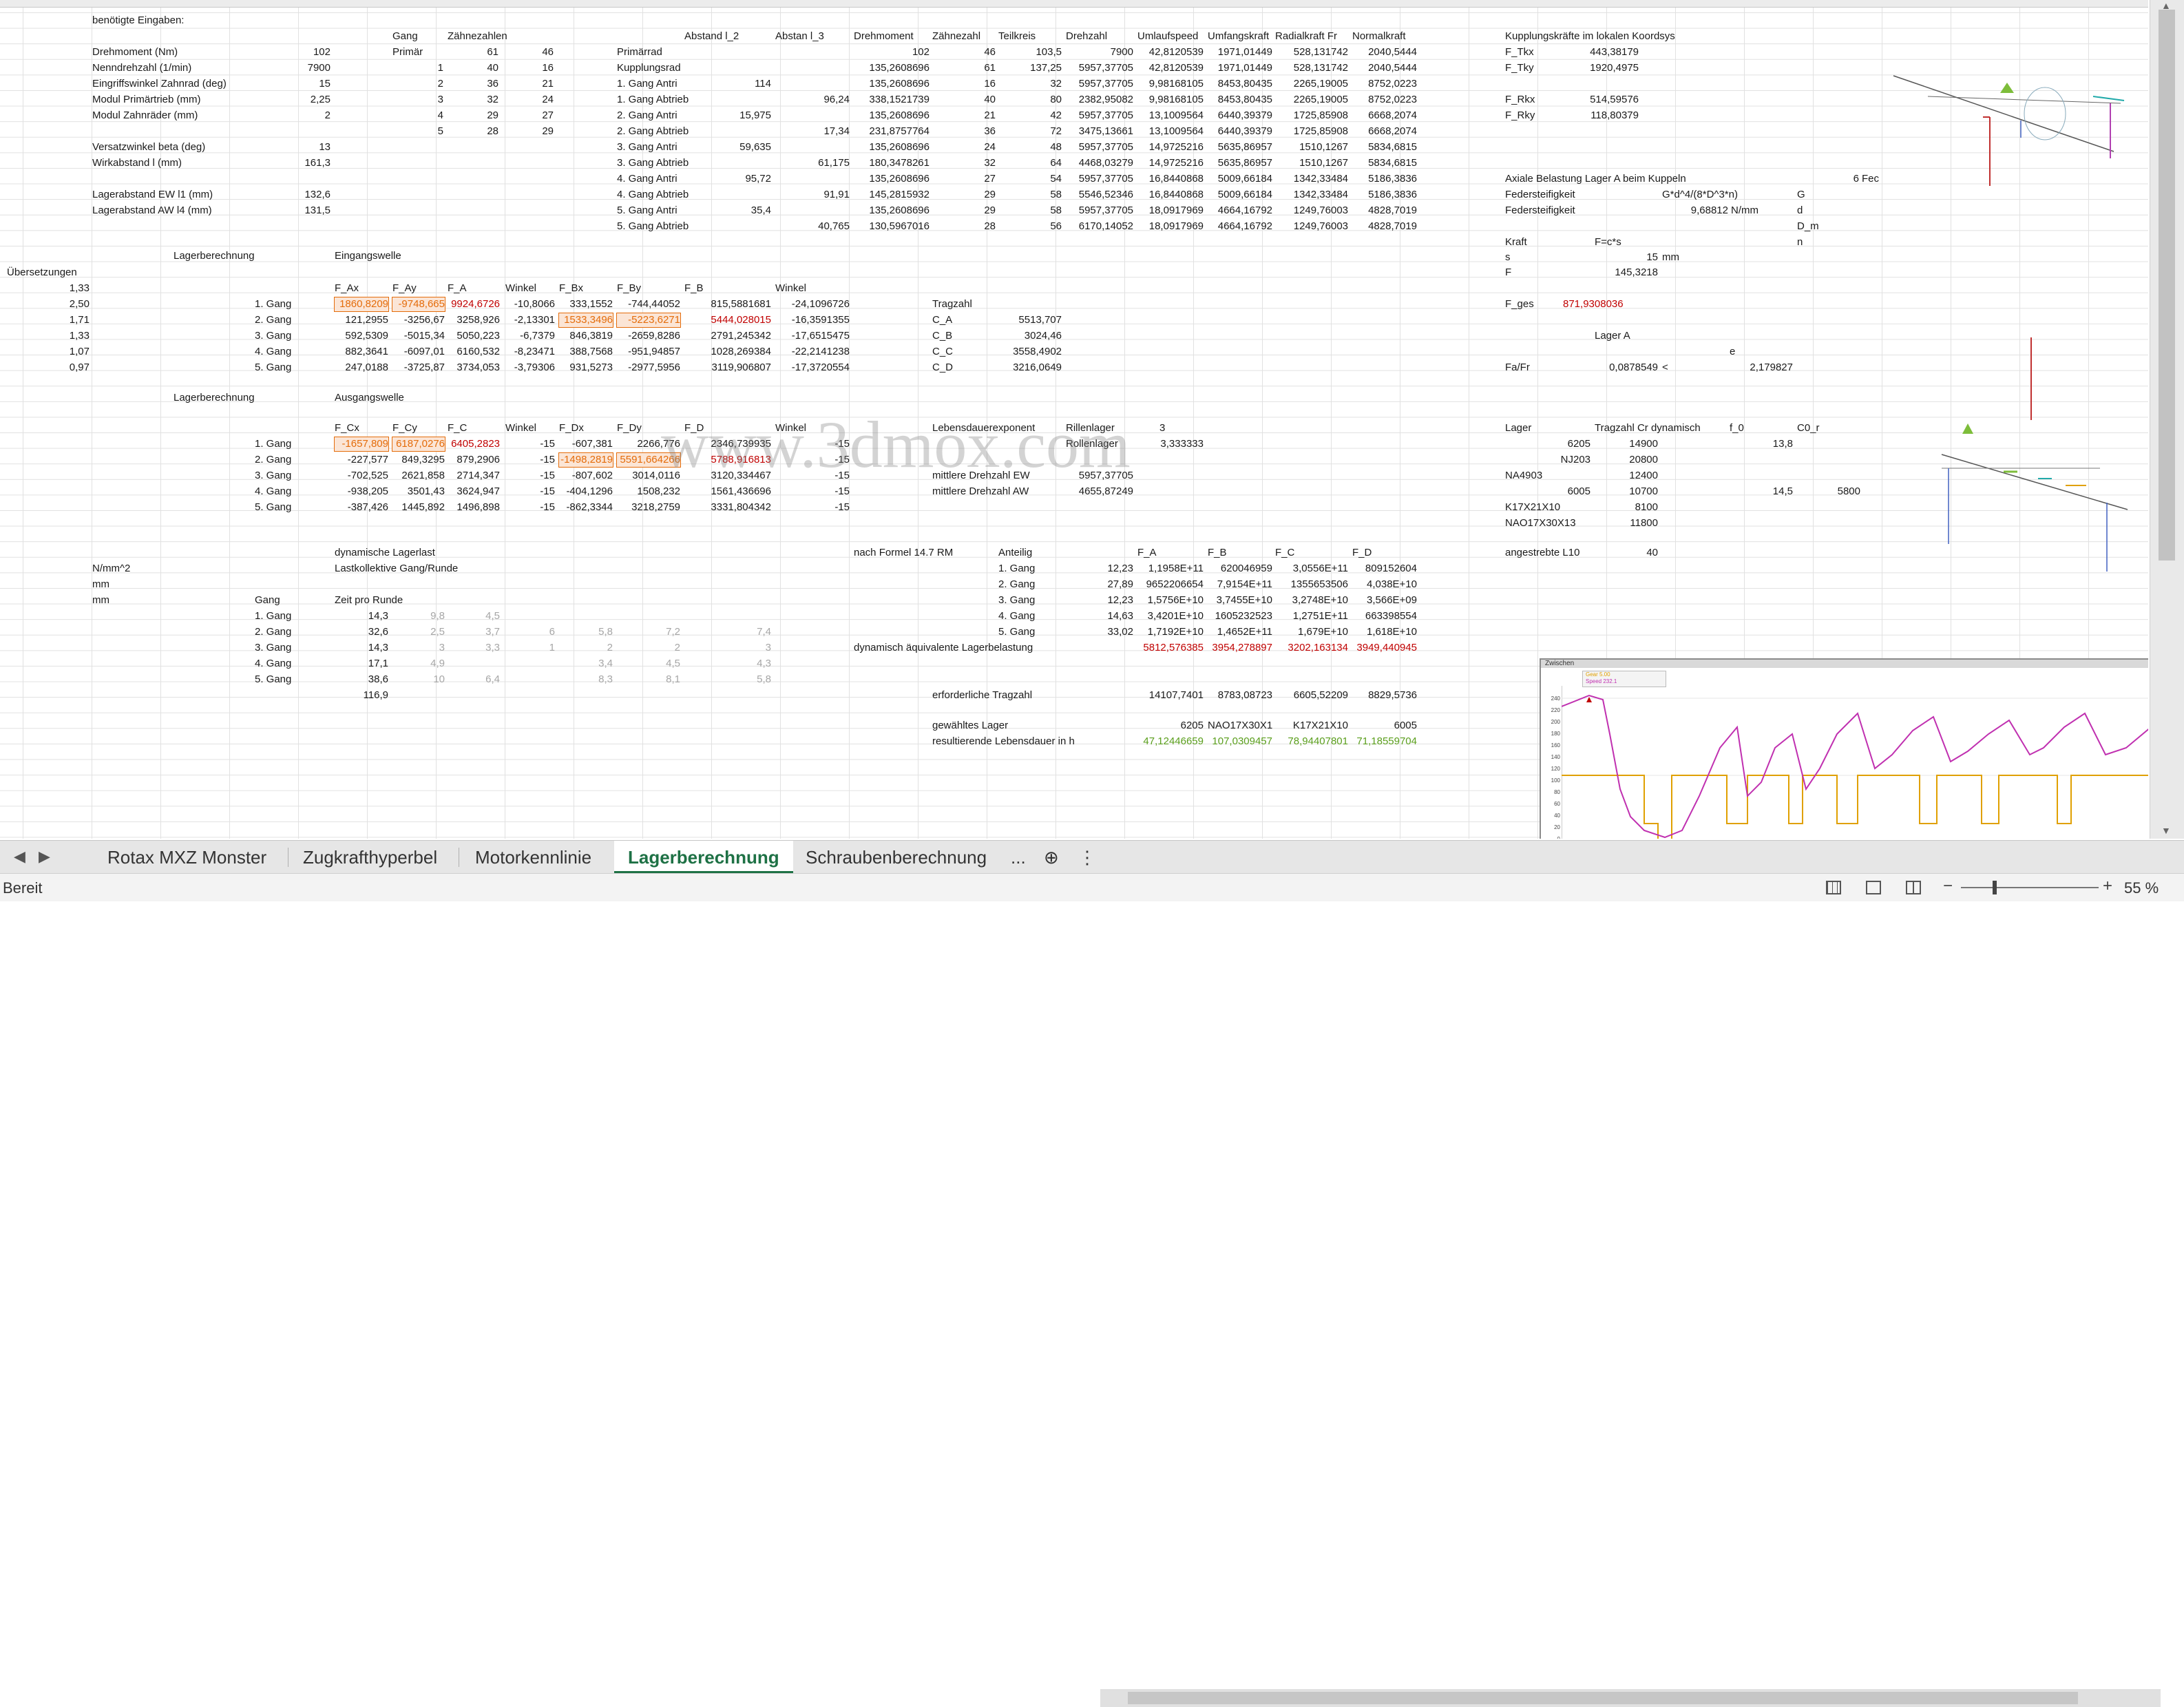 The width and height of the screenshot is (2184, 1707). What do you see at coordinates (530, 368) in the screenshot?
I see `cell: -3,79306` at bounding box center [530, 368].